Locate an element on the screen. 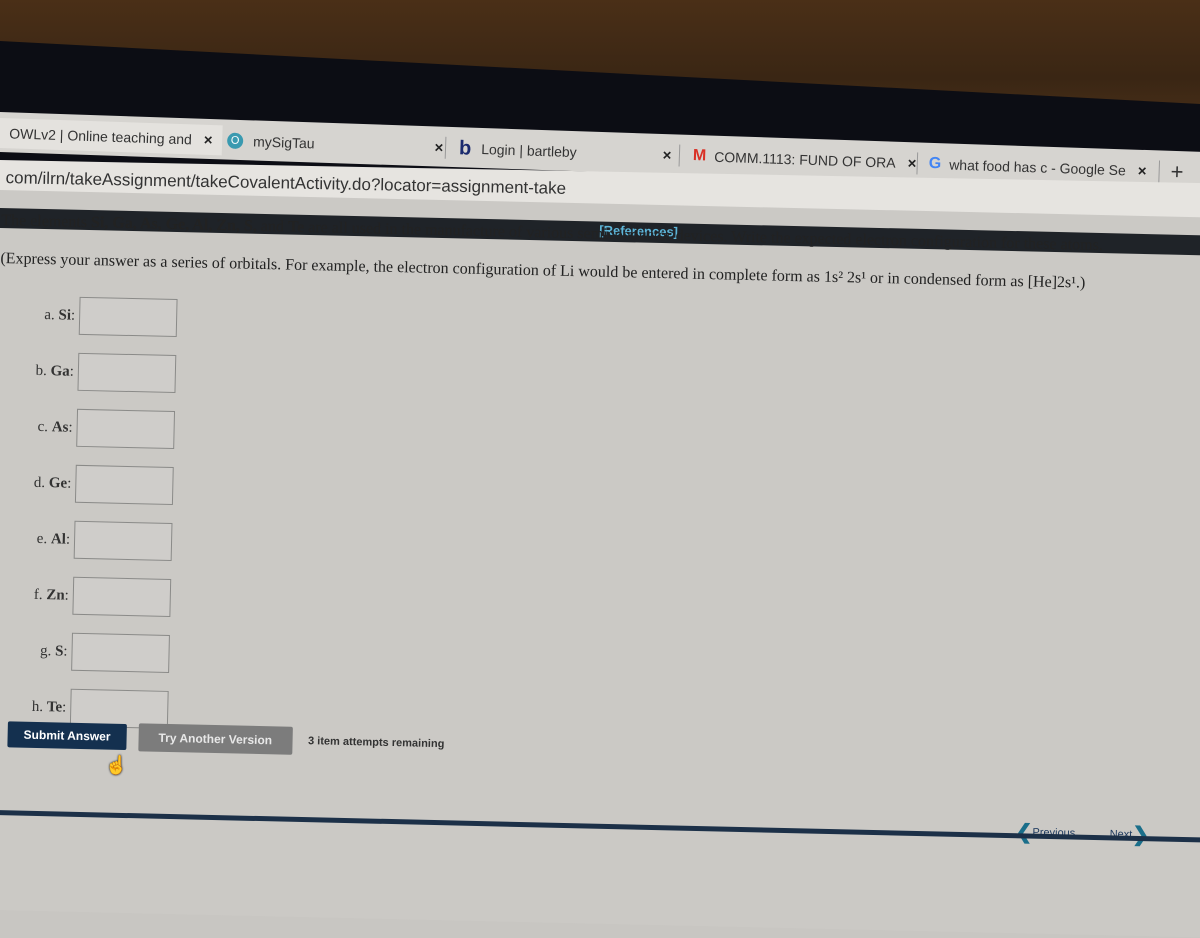 Image resolution: width=1200 pixels, height=938 pixels. answer-row-al: e. Al: is located at coordinates (97, 540).